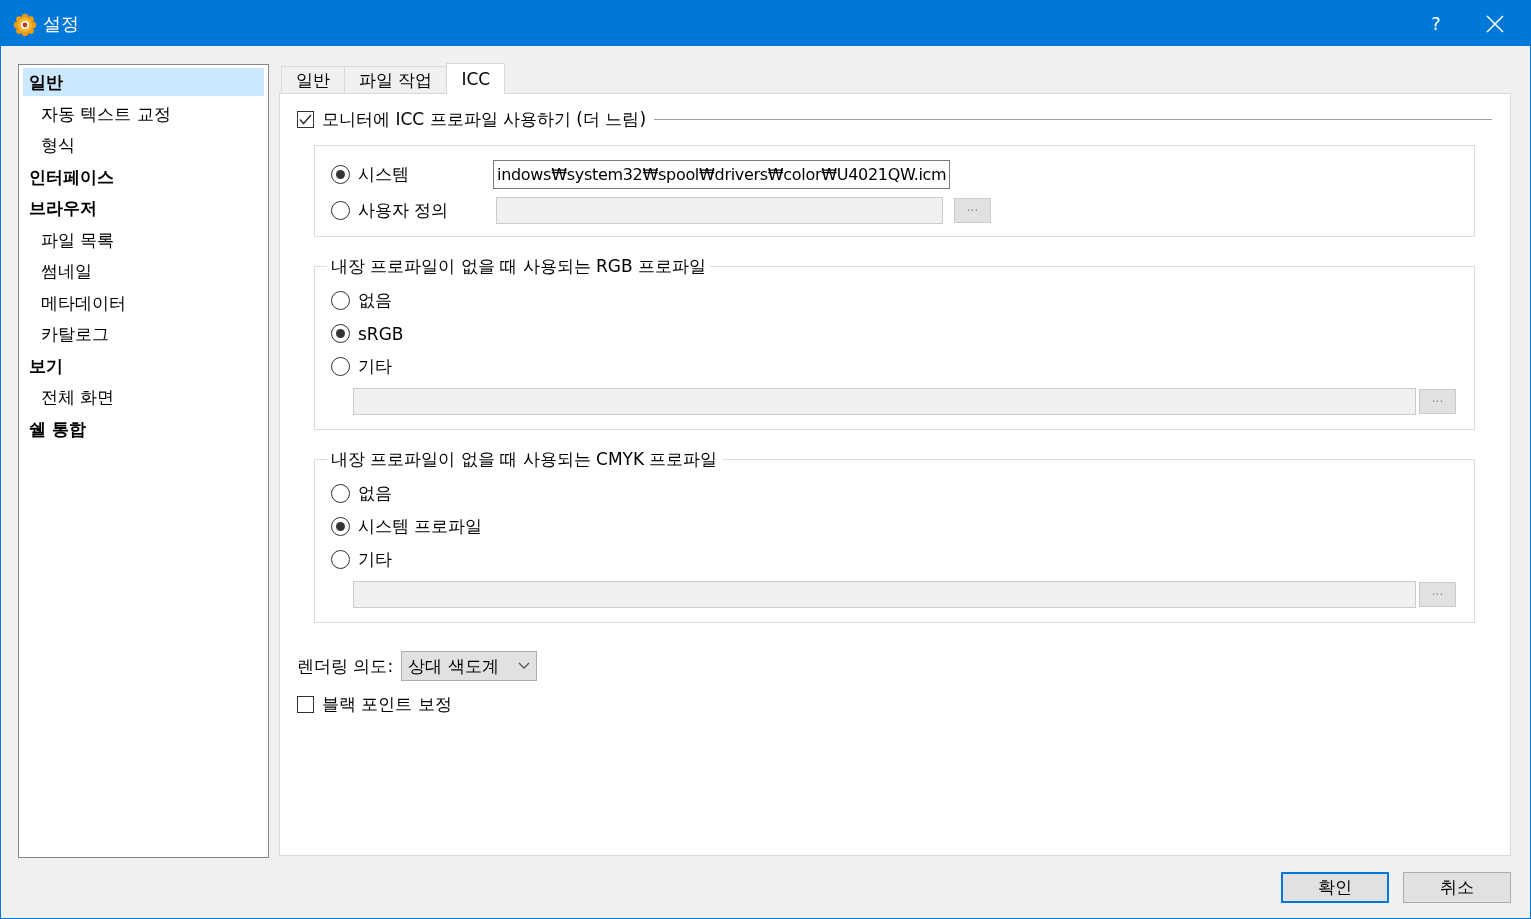 Image resolution: width=1531 pixels, height=919 pixels. I want to click on rendering-intent-label: 렌더링 의도:, so click(345, 666).